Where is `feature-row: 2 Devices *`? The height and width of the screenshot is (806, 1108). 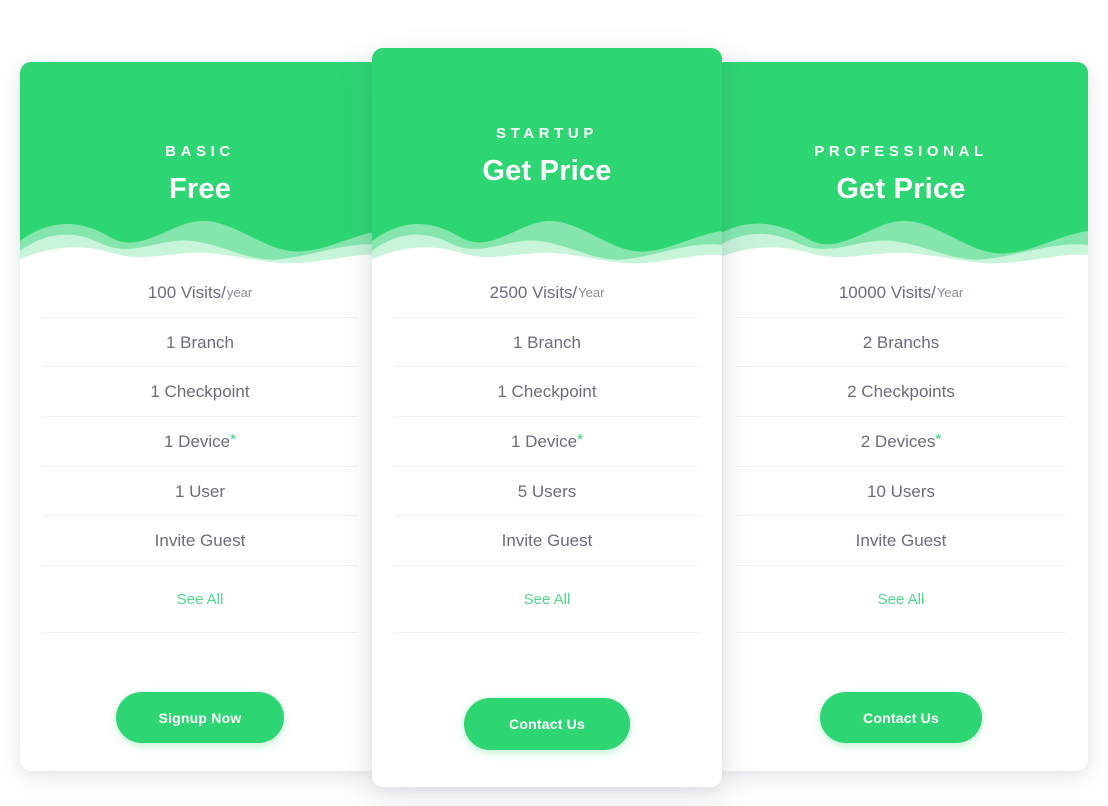 feature-row: 2 Devices * is located at coordinates (901, 442).